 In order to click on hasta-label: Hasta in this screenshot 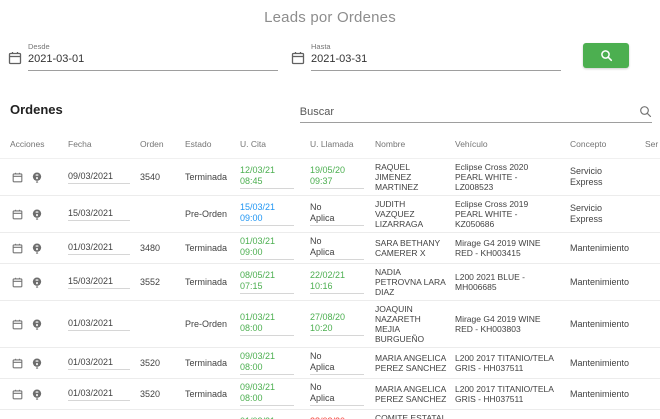, I will do `click(321, 46)`.